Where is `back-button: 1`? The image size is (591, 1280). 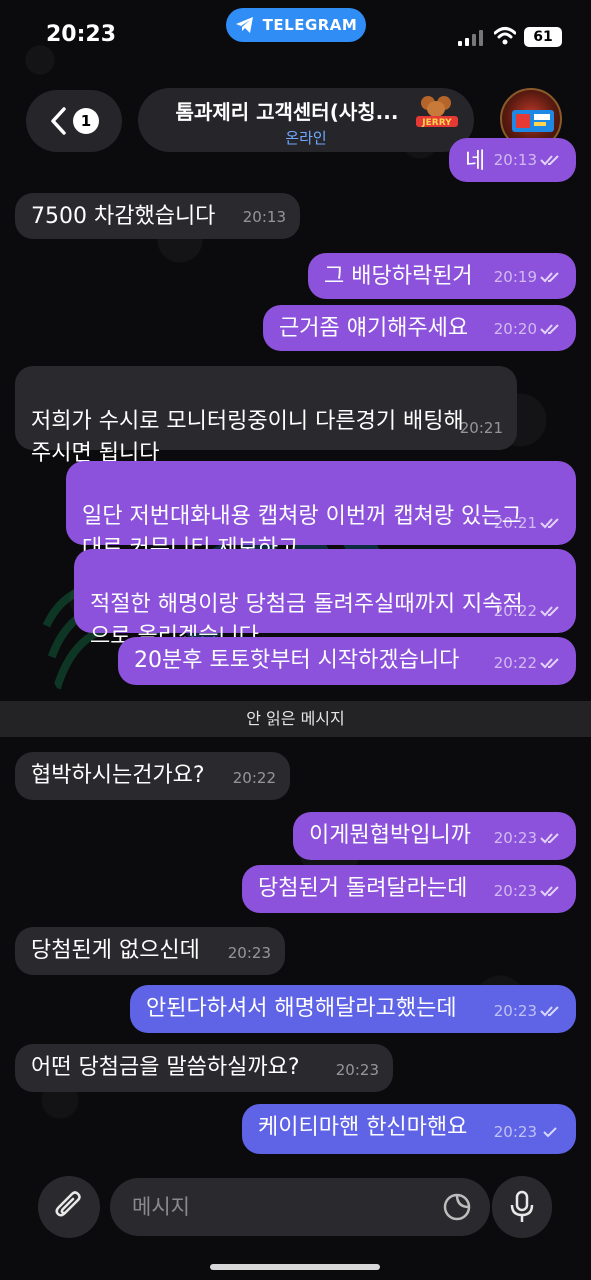
back-button: 1 is located at coordinates (74, 121).